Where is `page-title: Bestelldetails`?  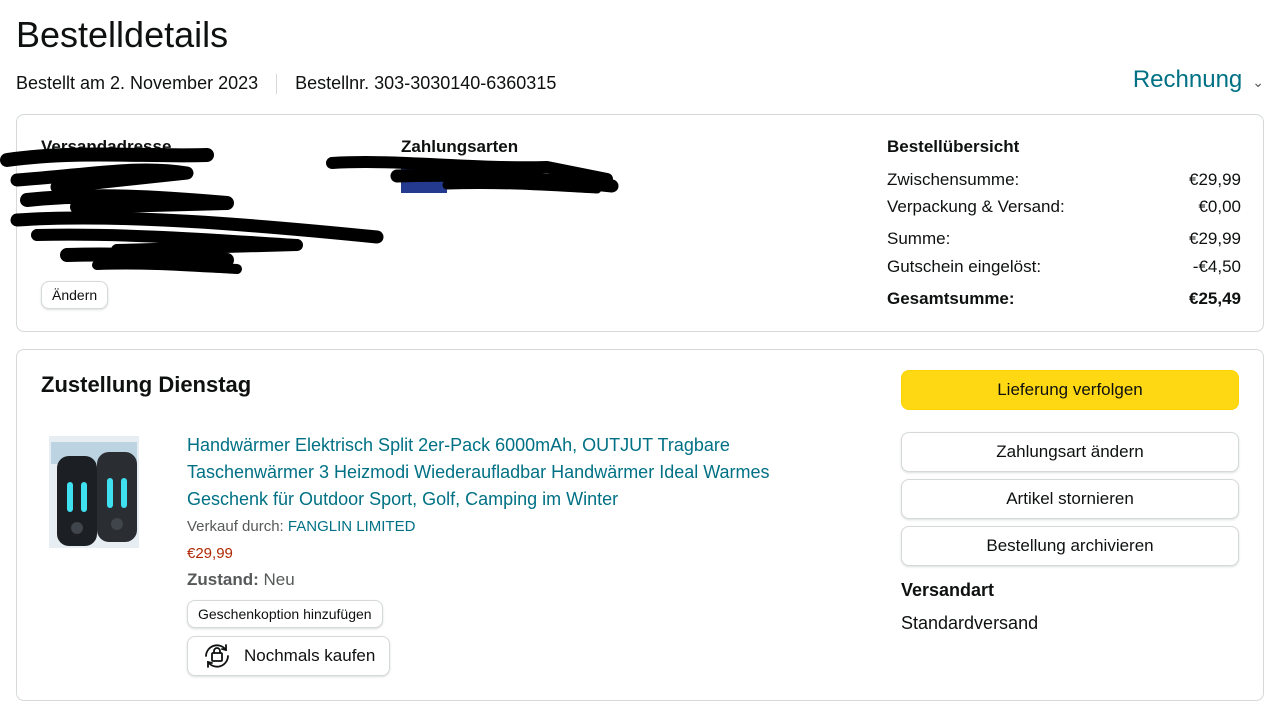
page-title: Bestelldetails is located at coordinates (122, 34).